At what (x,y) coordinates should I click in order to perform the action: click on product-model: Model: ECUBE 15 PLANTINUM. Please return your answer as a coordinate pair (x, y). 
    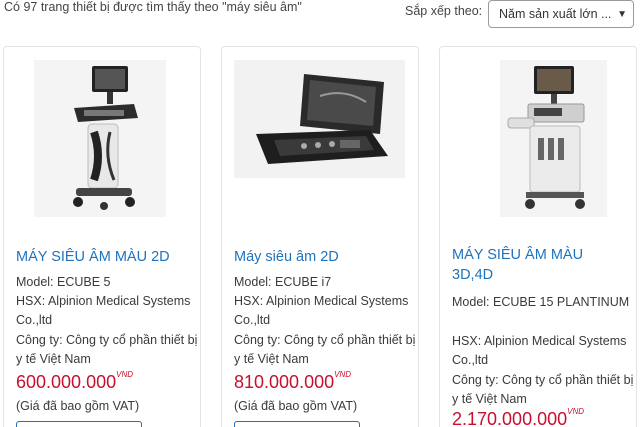
    Looking at the image, I should click on (541, 302).